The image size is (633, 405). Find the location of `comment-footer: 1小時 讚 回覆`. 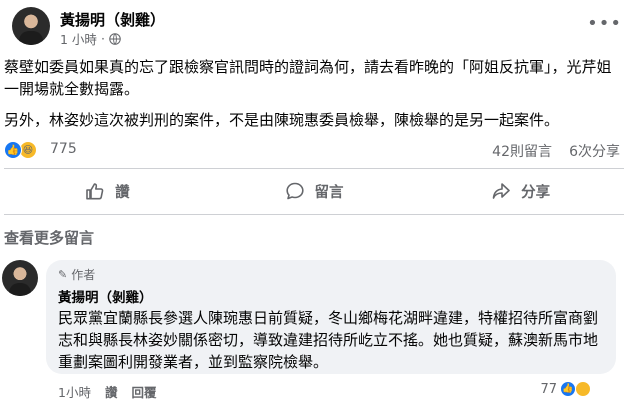

comment-footer: 1小時 讚 回覆 is located at coordinates (107, 391).